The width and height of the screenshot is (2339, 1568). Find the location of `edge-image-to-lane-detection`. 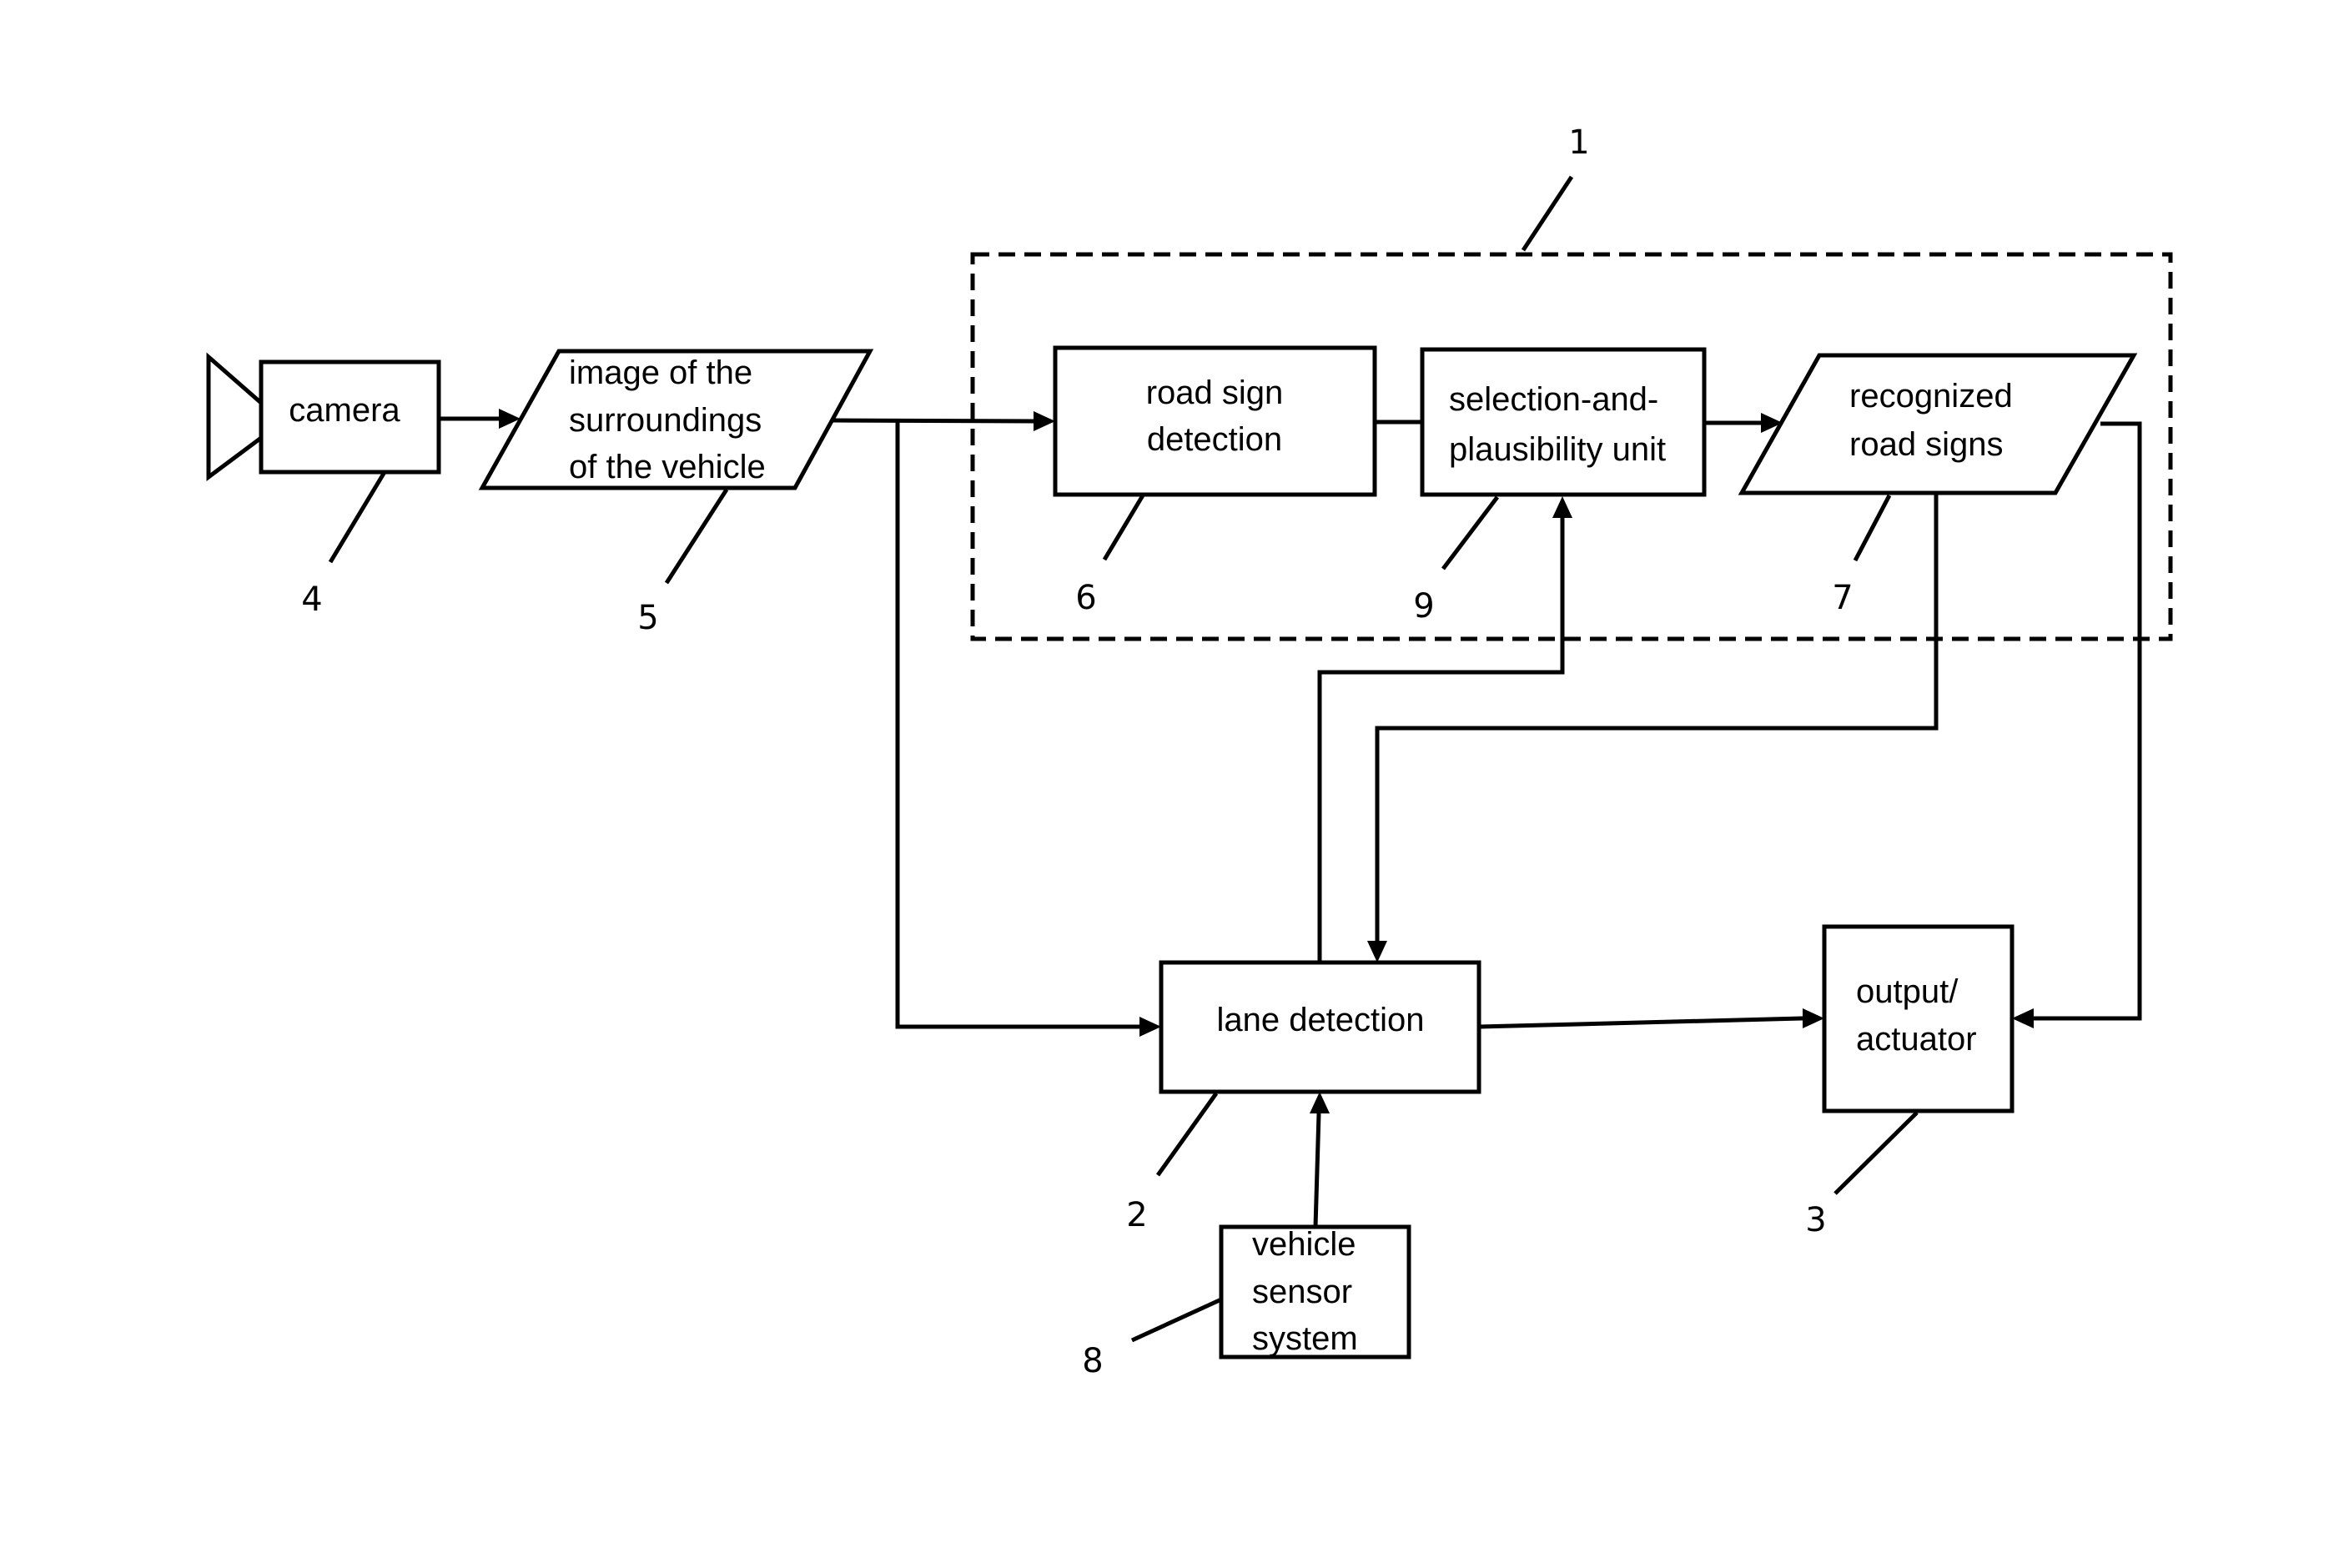

edge-image-to-lane-detection is located at coordinates (1017, 724).